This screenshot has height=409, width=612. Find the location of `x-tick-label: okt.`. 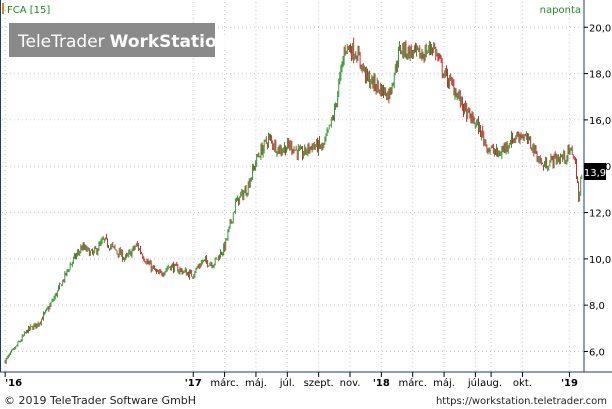

x-tick-label: okt. is located at coordinates (522, 383).